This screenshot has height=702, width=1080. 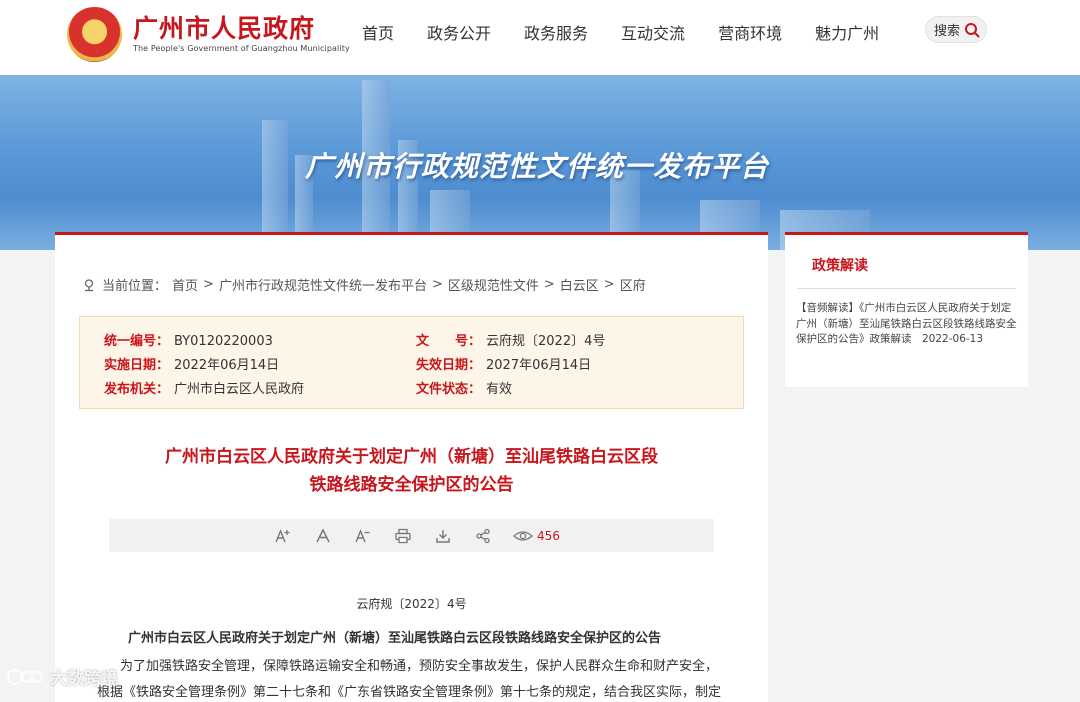 What do you see at coordinates (224, 27) in the screenshot?
I see `site-logo-title: 广州市人民政府` at bounding box center [224, 27].